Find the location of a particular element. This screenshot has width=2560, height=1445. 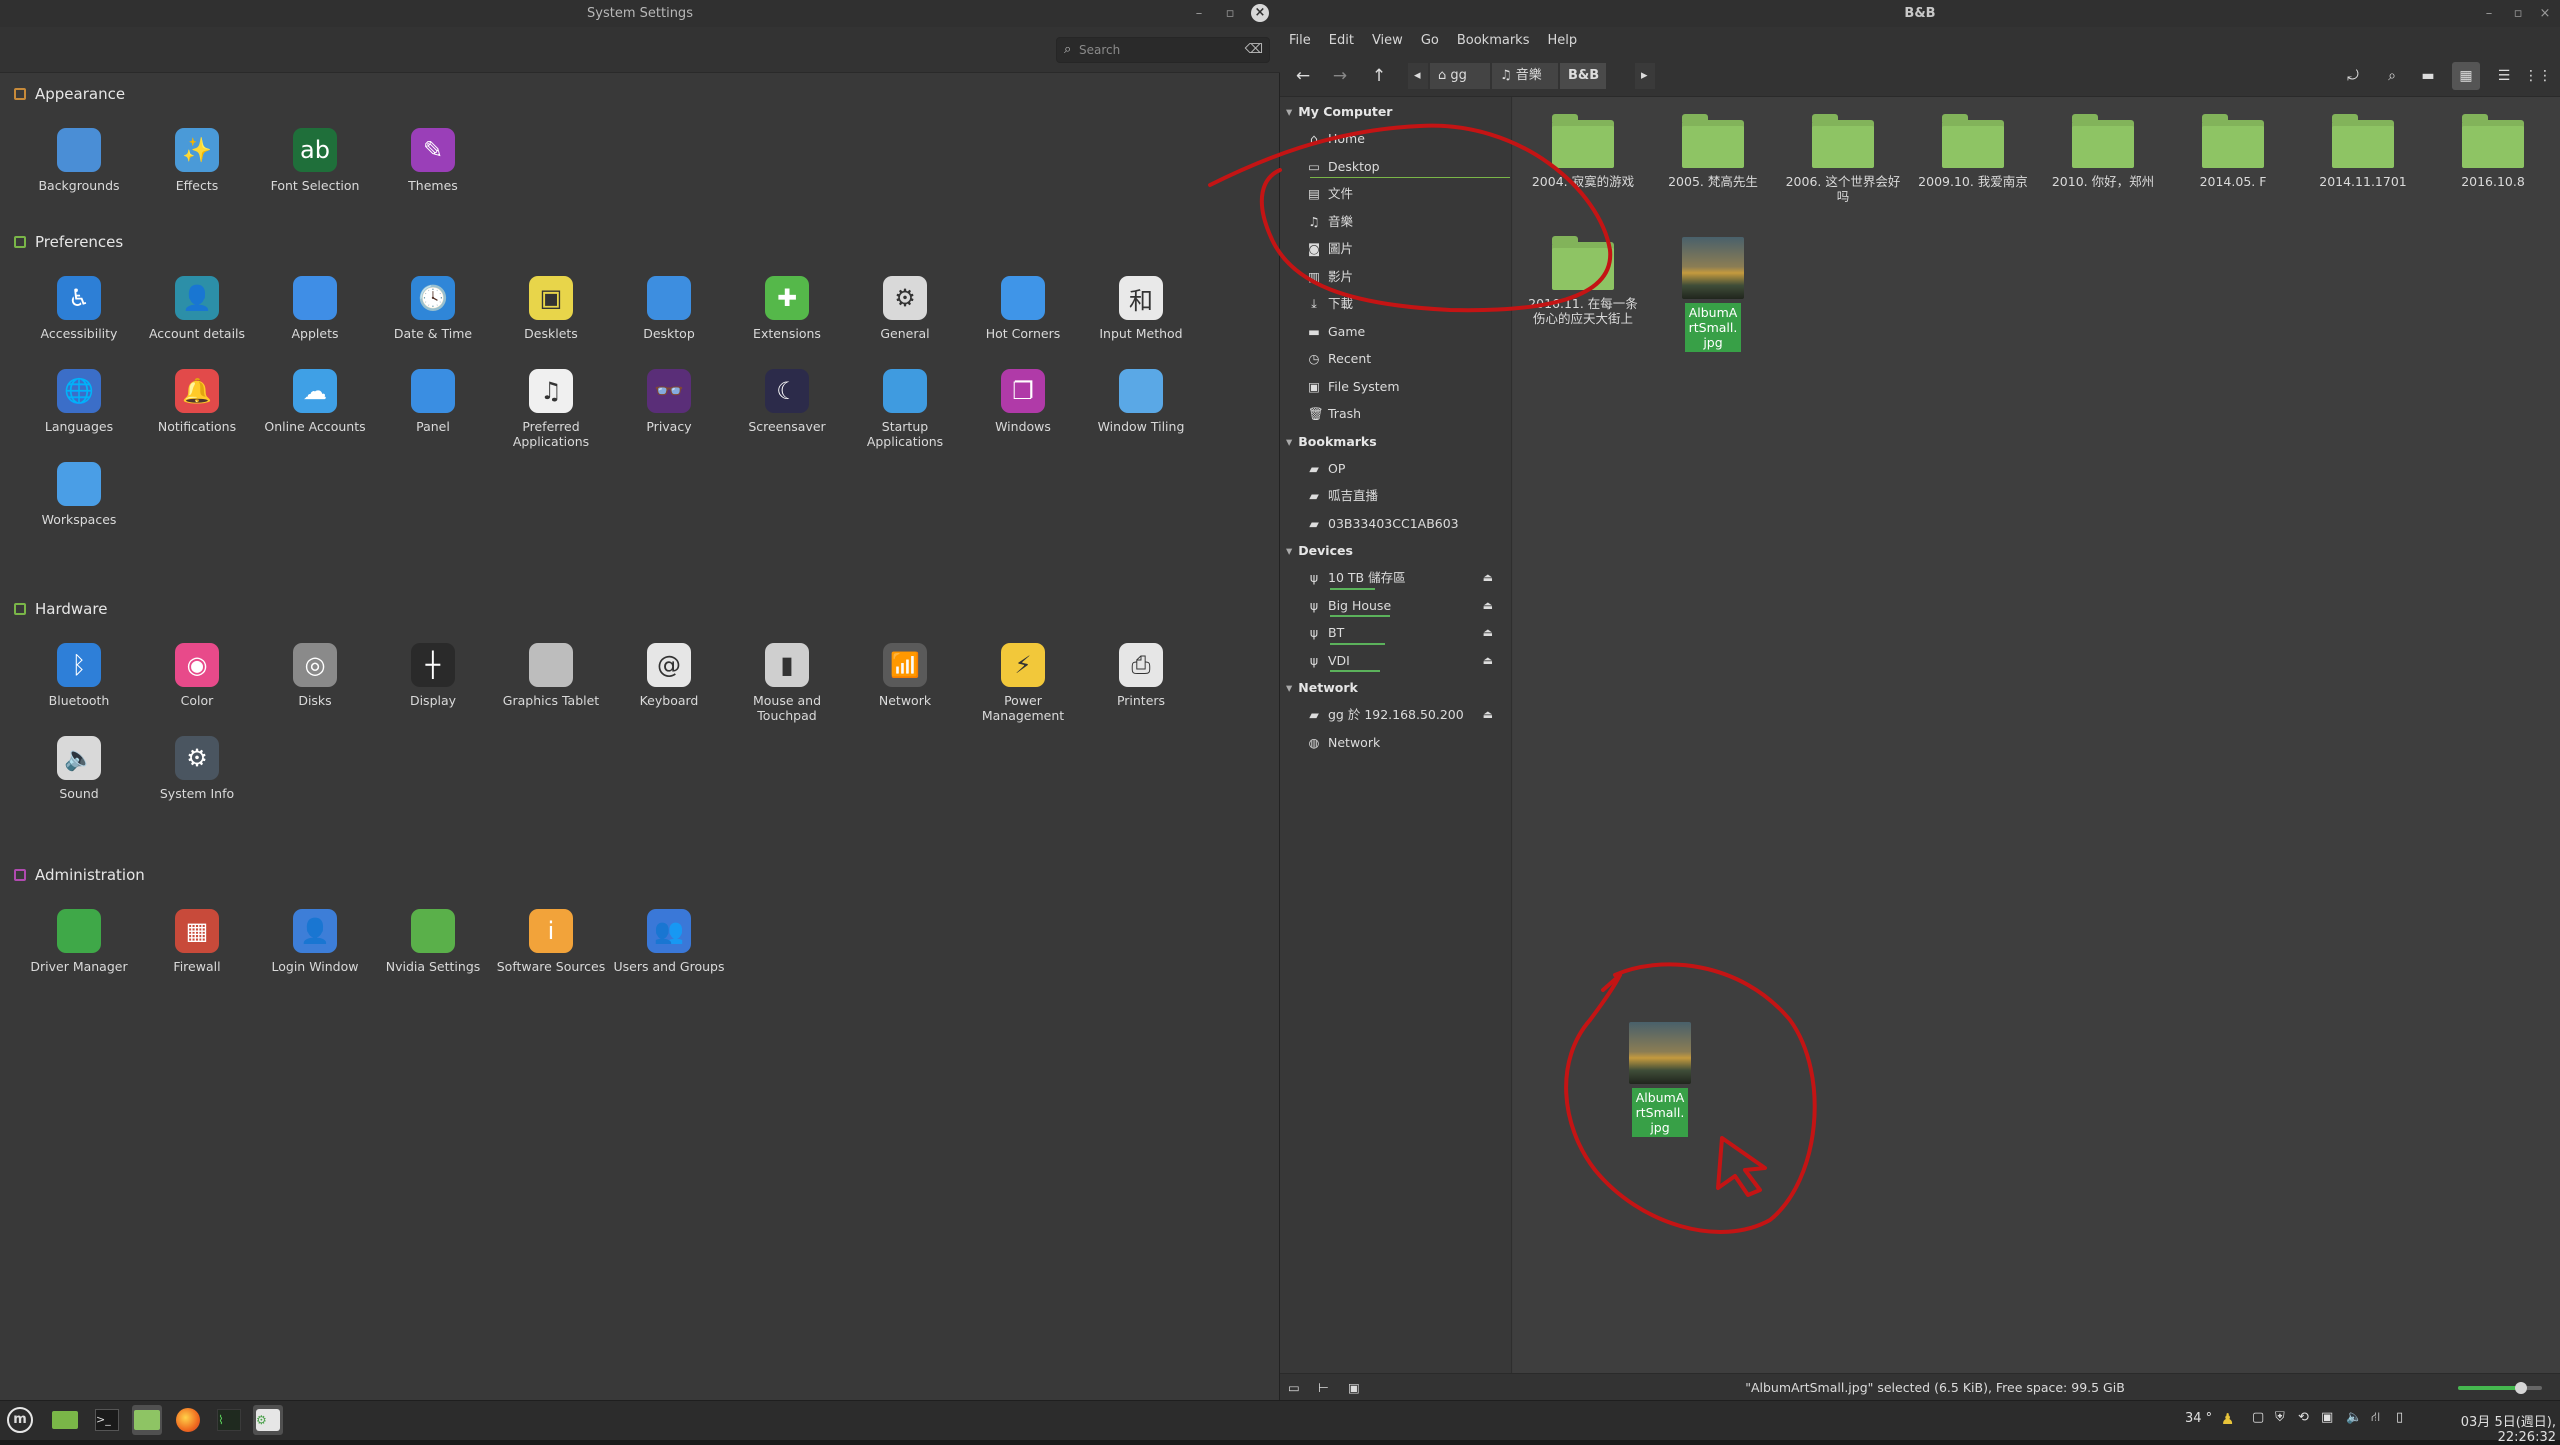

sidebar-item: ◍ Network is located at coordinates (1395, 743).